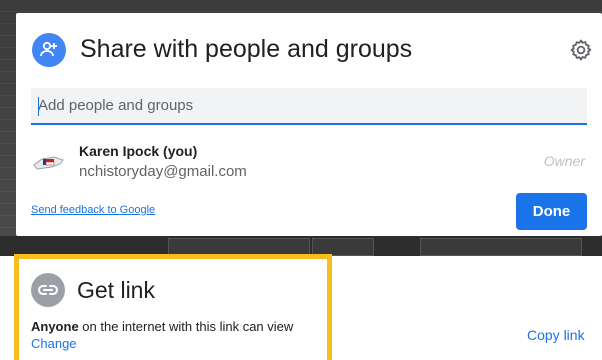 The height and width of the screenshot is (360, 602). I want to click on role-label: Owner, so click(564, 161).